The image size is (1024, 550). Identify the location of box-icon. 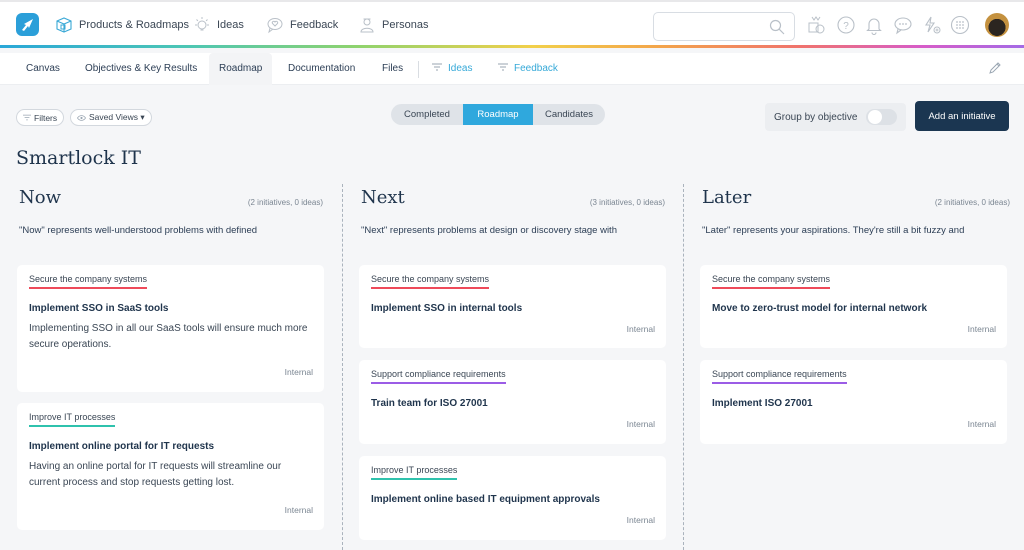
(64, 25).